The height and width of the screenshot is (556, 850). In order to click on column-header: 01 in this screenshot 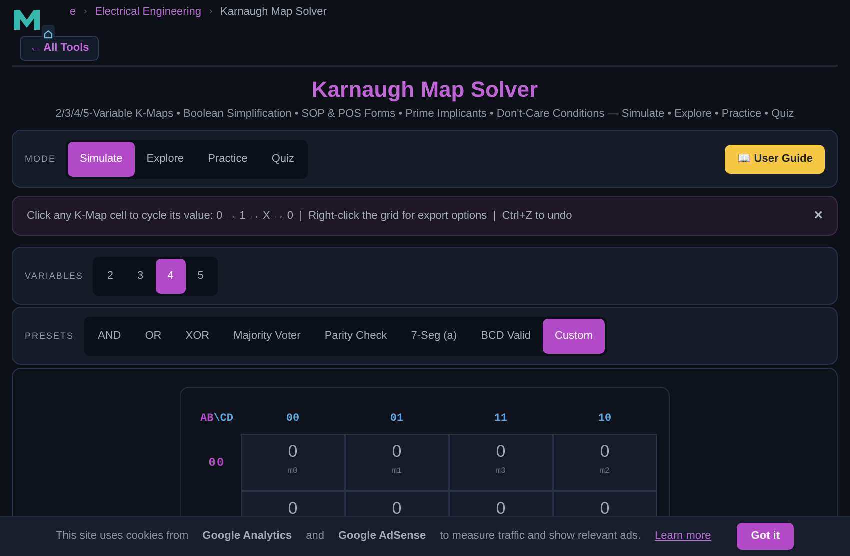, I will do `click(397, 420)`.